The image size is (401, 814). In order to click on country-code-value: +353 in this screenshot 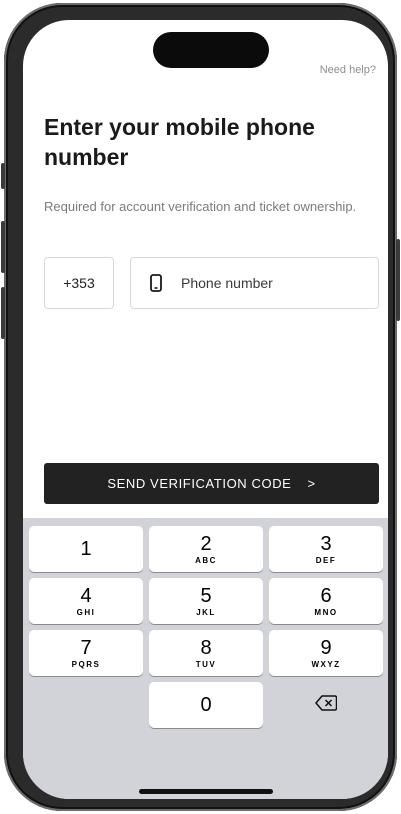, I will do `click(79, 283)`.